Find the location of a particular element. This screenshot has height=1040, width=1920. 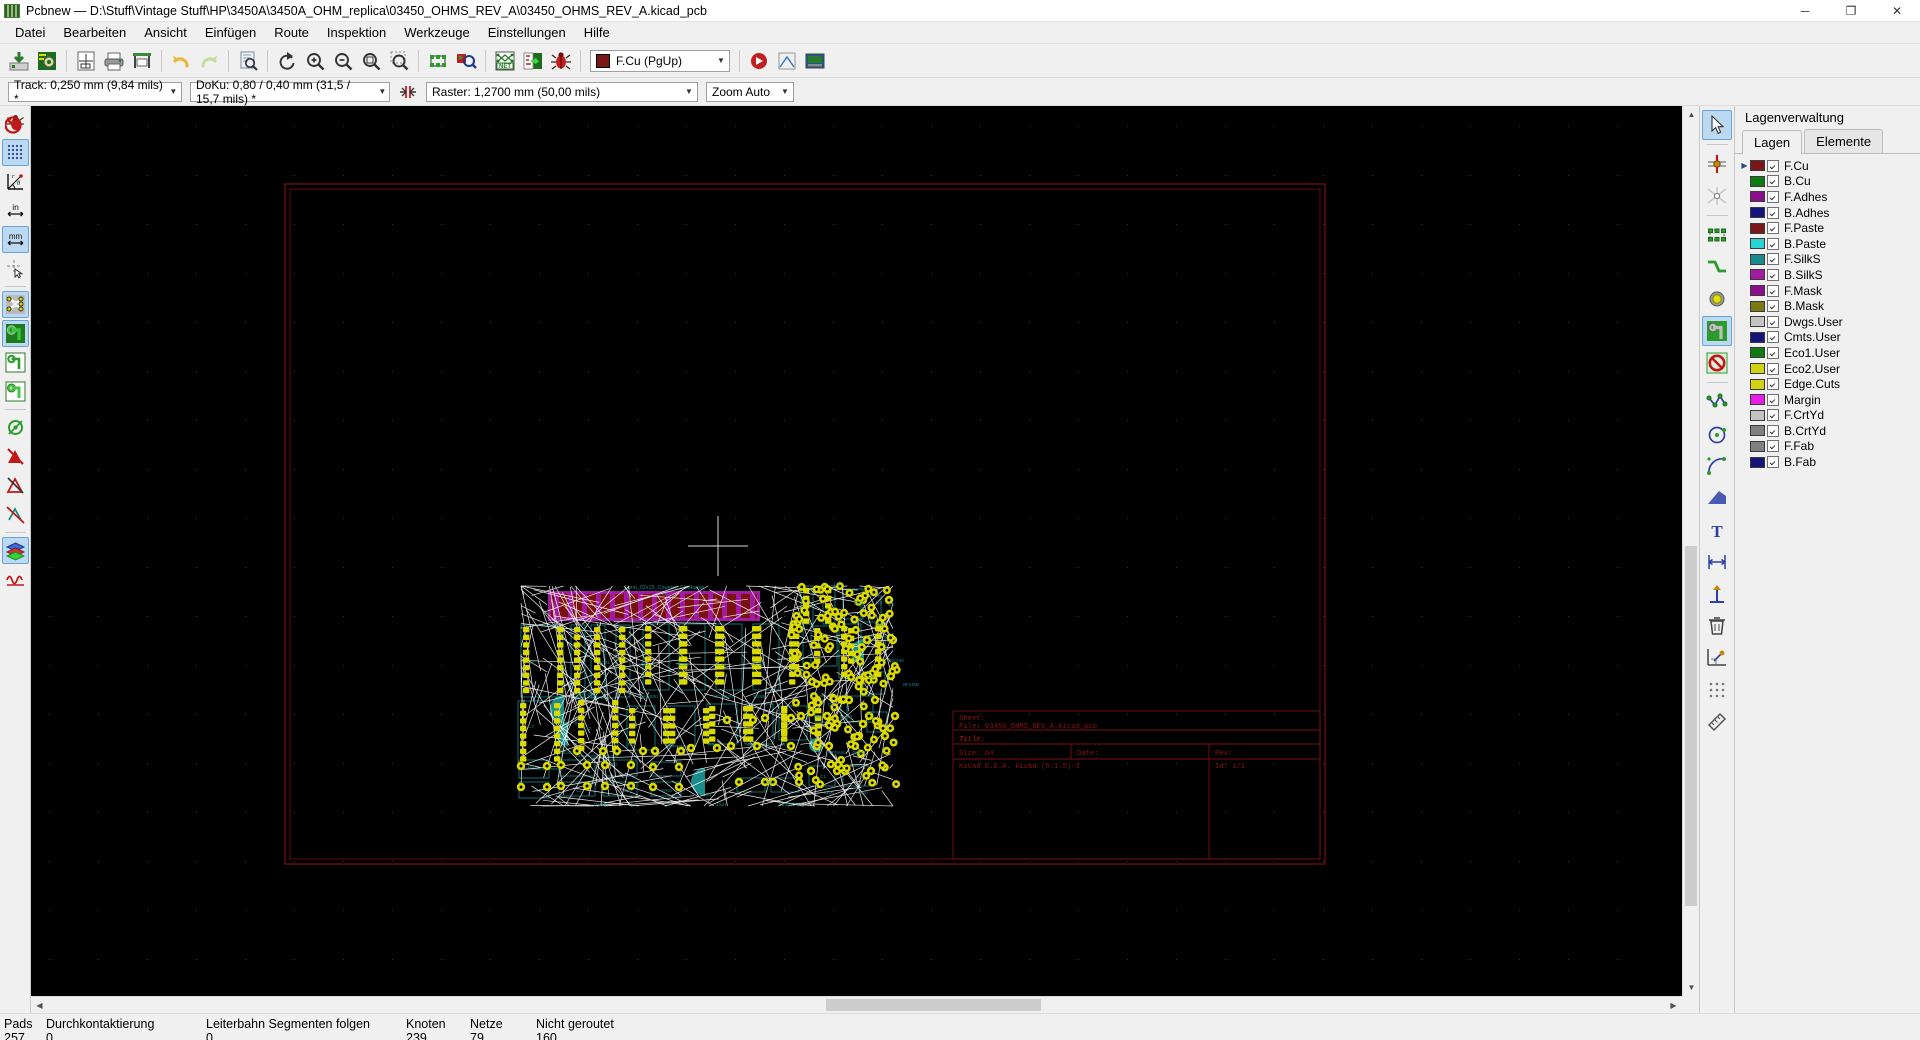

scroll-right-icon: ▶ is located at coordinates (1673, 1005).